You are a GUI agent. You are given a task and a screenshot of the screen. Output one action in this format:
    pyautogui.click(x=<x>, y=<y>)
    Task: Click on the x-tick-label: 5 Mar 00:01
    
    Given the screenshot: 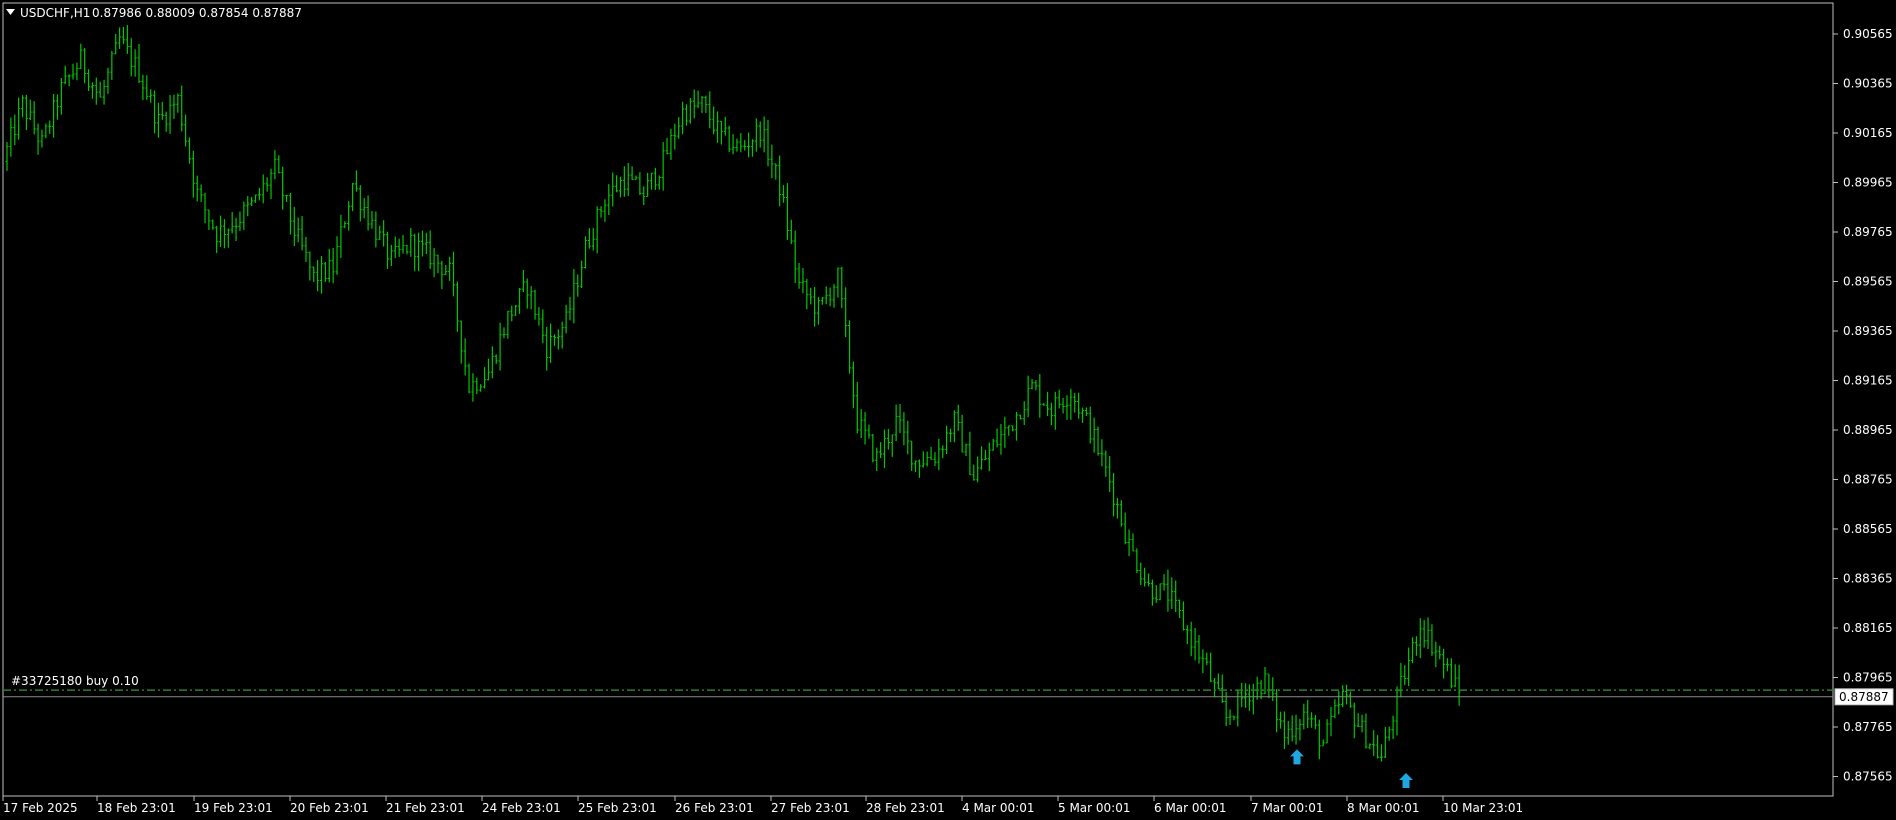 What is the action you would take?
    pyautogui.click(x=1094, y=808)
    